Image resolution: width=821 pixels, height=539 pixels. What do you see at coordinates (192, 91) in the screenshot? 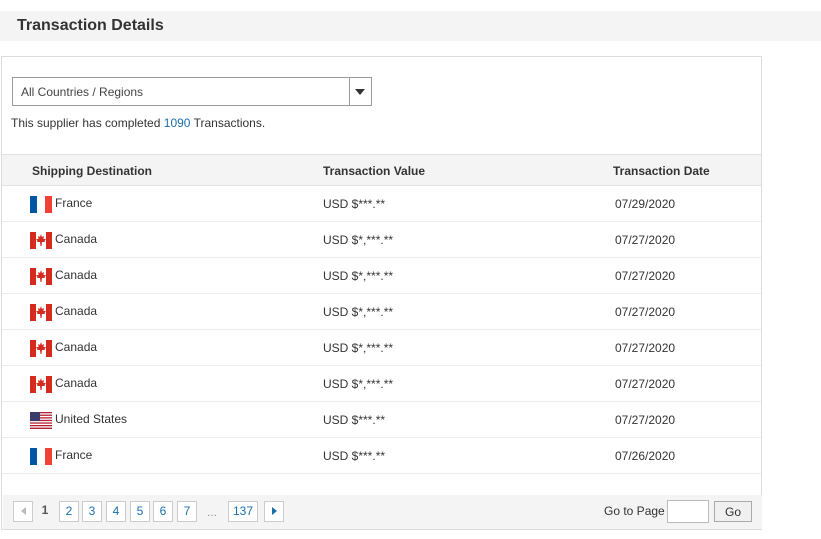
I see `country-region-select: All Countries / Regions` at bounding box center [192, 91].